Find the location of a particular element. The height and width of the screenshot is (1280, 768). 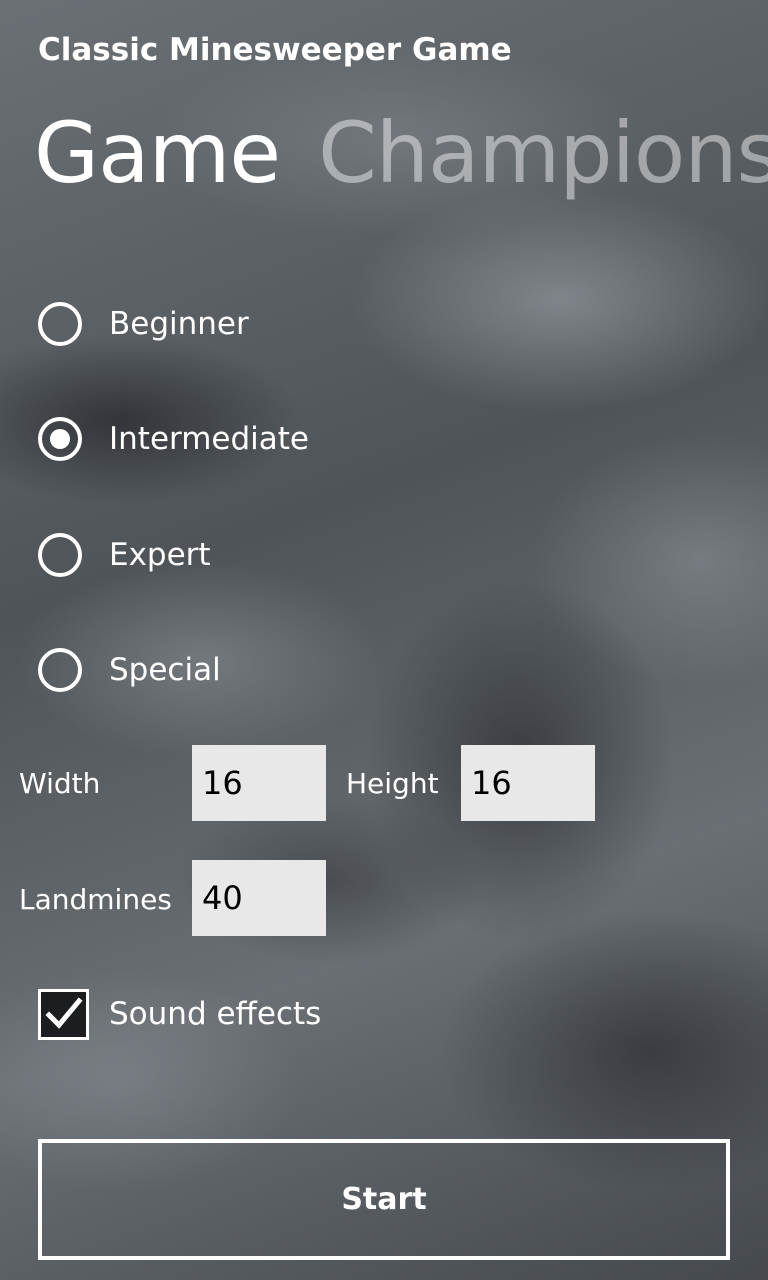

sound-effects-checkbox: Sound effects is located at coordinates (179, 1014).